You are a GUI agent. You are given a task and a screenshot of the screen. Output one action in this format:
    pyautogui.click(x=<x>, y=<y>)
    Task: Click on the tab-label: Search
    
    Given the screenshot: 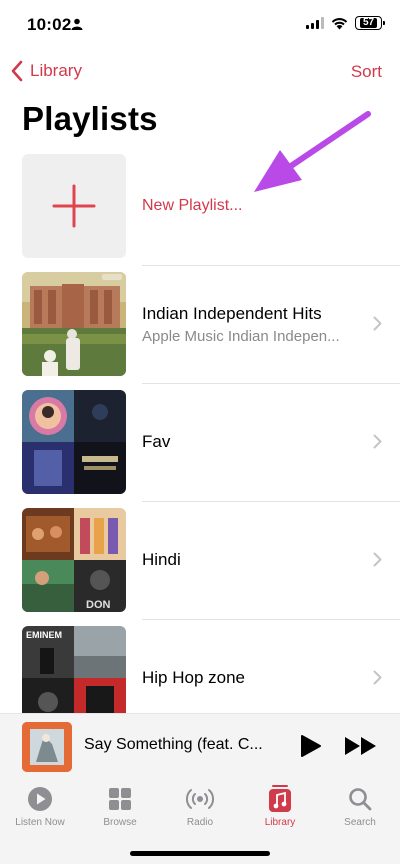 What is the action you would take?
    pyautogui.click(x=360, y=822)
    